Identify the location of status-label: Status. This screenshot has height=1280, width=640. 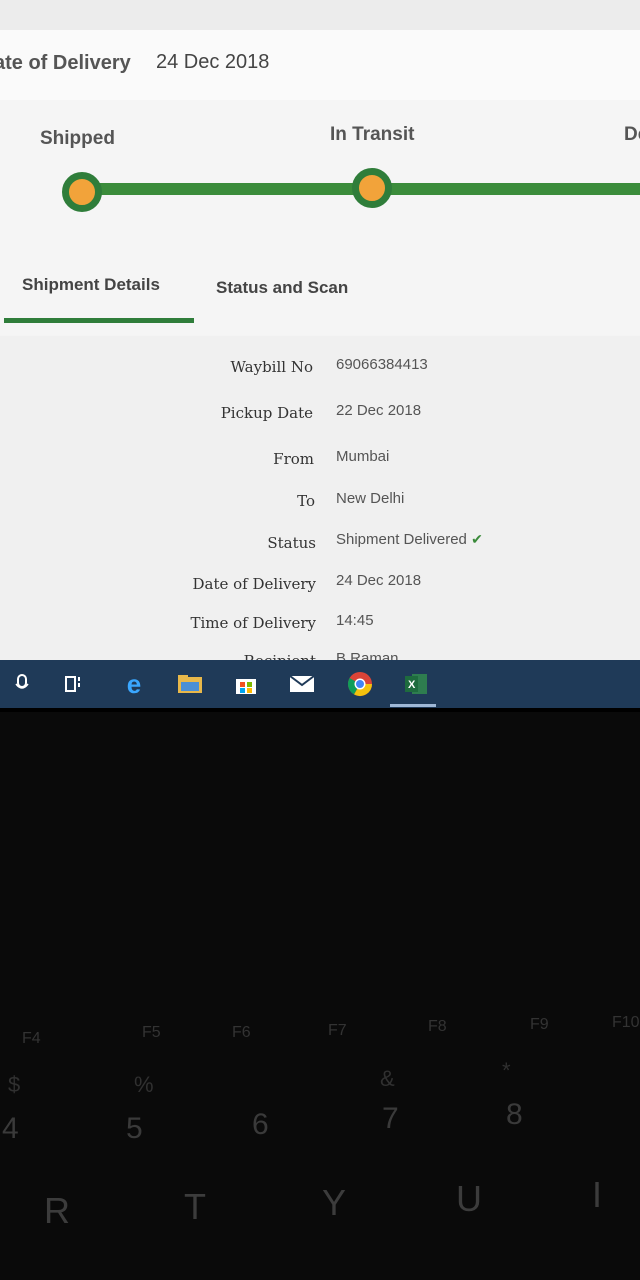
(291, 543).